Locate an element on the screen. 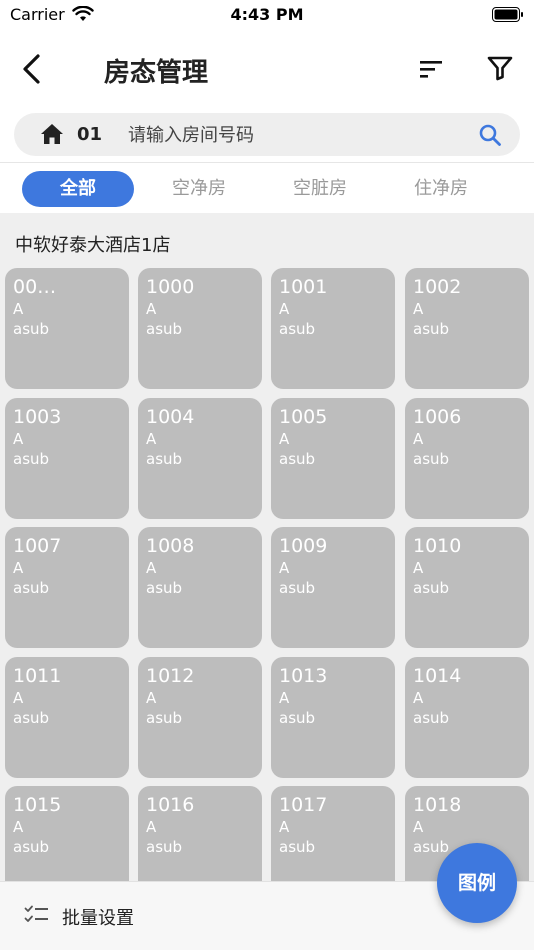 This screenshot has width=534, height=950. room-tile: 00… Aasub is located at coordinates (67, 328).